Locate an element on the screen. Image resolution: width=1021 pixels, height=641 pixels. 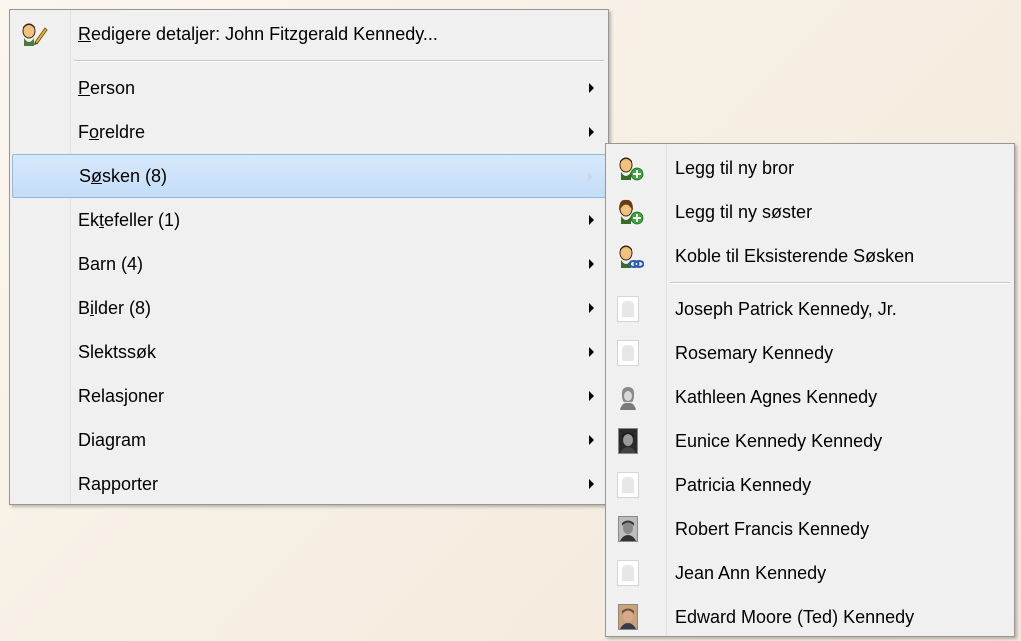
add-brother-label: Legg til ny bror is located at coordinates (735, 167).